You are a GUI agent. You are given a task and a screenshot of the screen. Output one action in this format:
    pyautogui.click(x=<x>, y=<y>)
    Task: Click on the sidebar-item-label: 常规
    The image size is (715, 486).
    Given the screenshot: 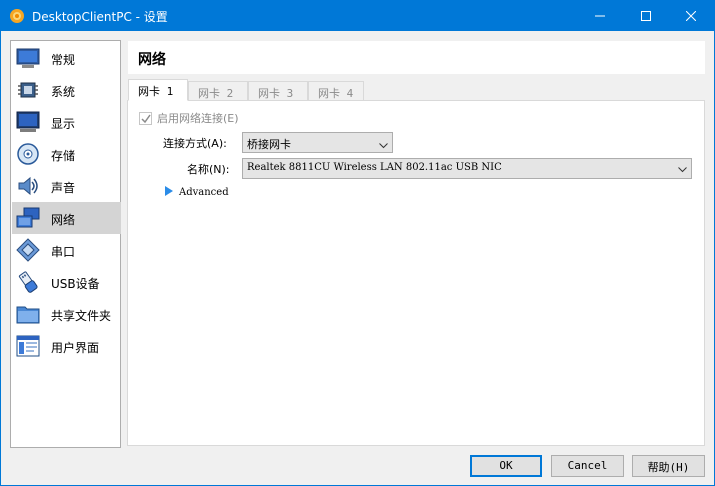 What is the action you would take?
    pyautogui.click(x=63, y=60)
    